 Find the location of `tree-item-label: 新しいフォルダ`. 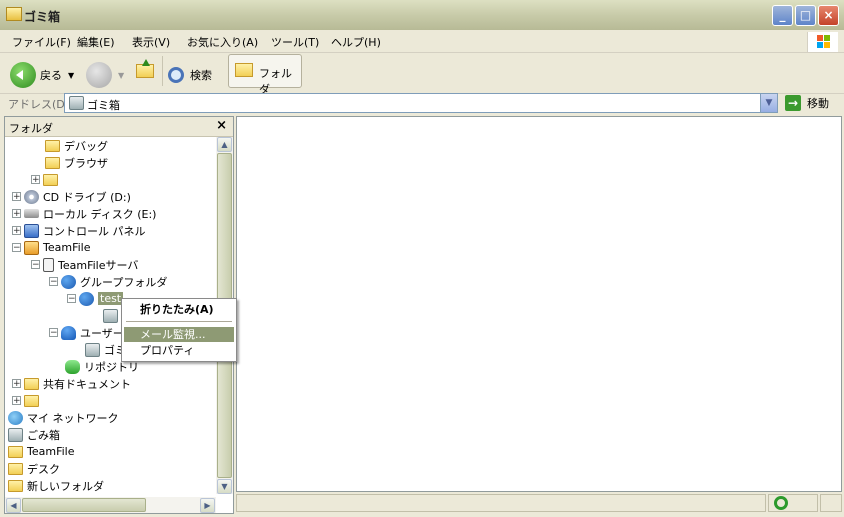

tree-item-label: 新しいフォルダ is located at coordinates (65, 486).